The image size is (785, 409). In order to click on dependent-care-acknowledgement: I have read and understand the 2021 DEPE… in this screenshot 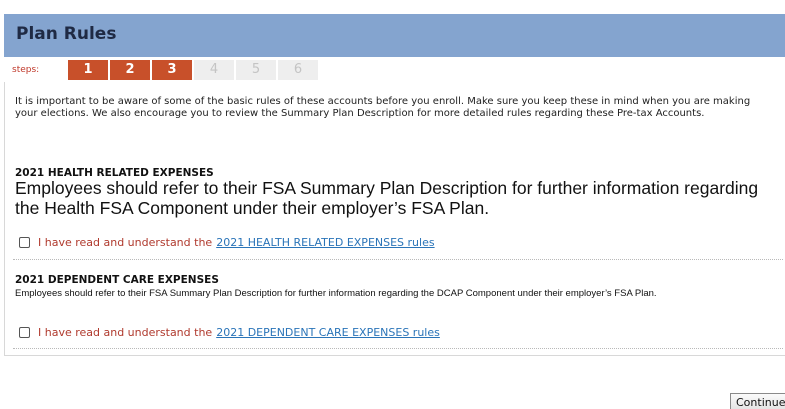, I will do `click(229, 332)`.